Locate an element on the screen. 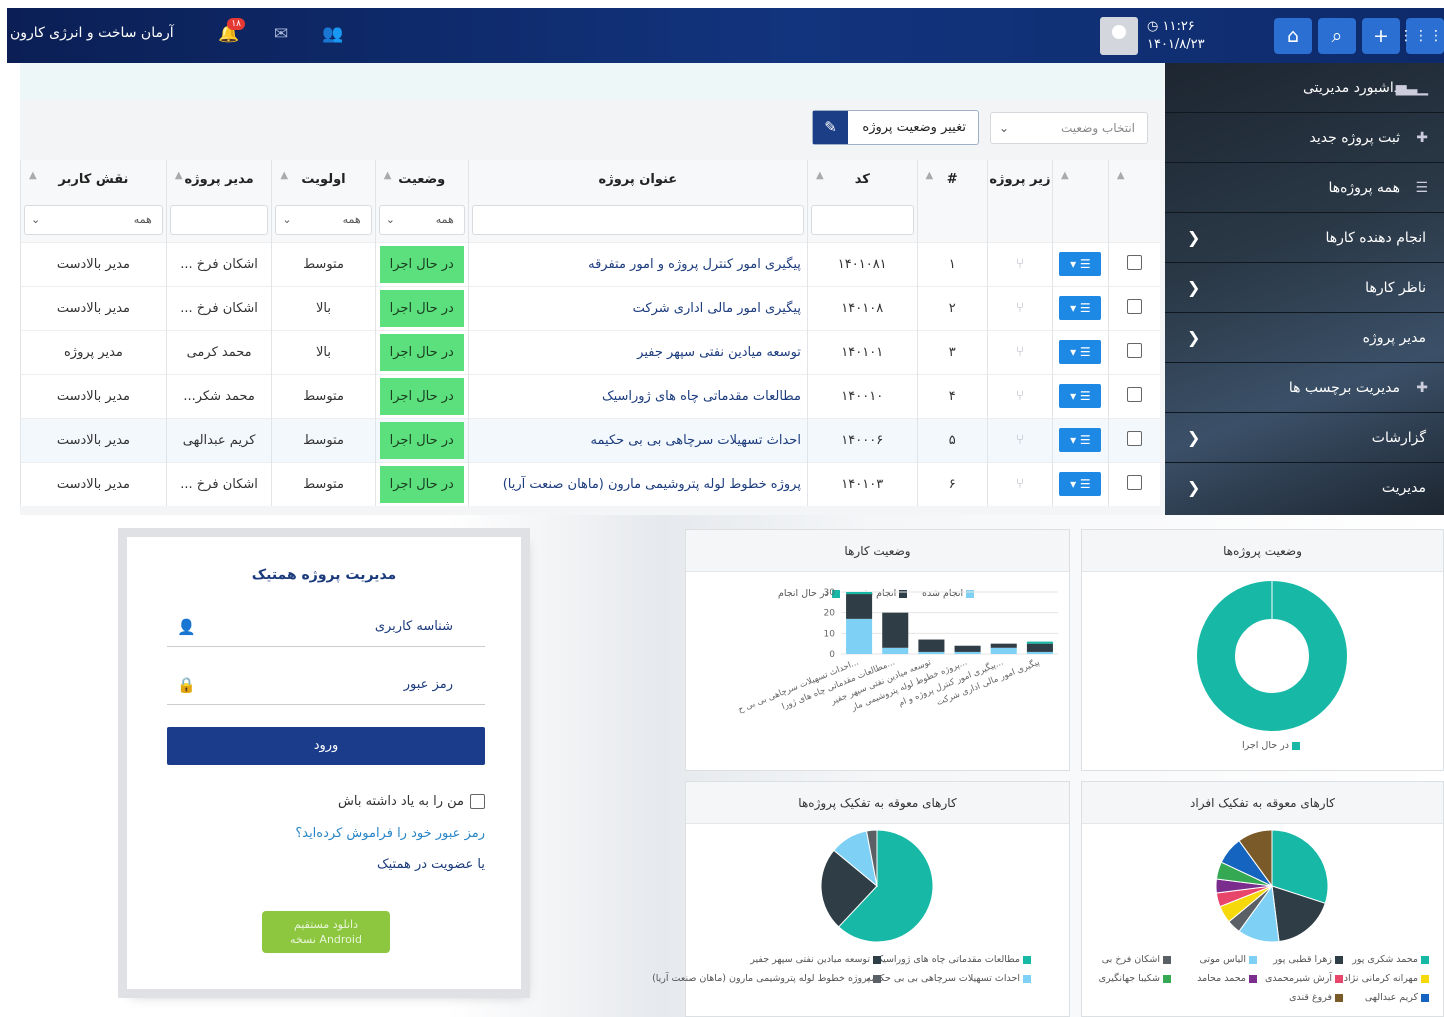 This screenshot has width=1444, height=1017. home-icon: ⌂ is located at coordinates (1293, 36).